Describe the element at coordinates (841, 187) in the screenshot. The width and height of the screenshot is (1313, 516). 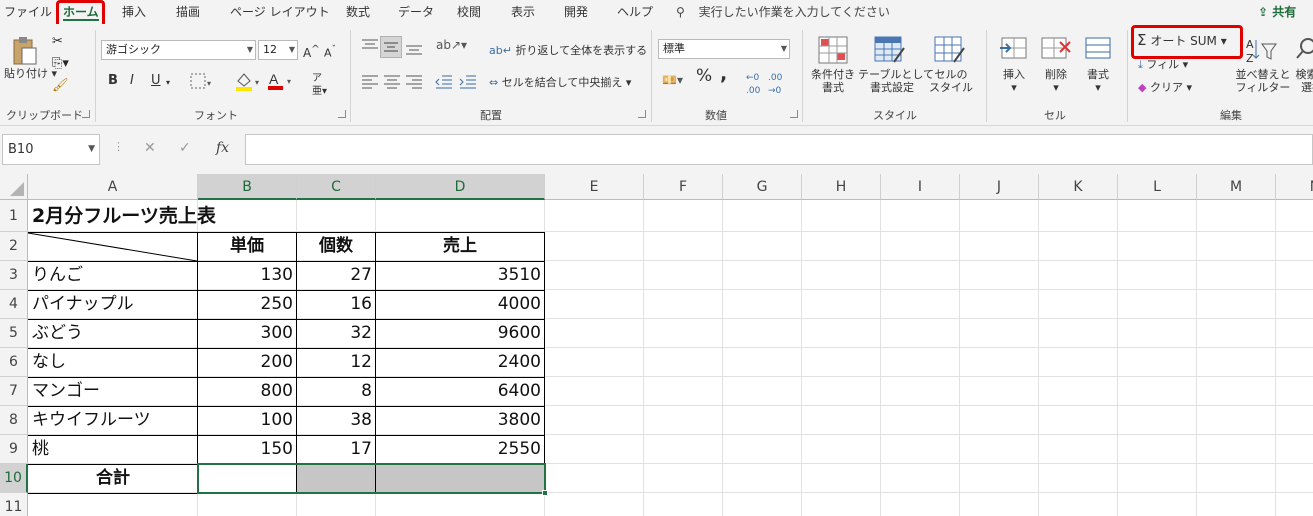
I see `column-header-h: H` at that location.